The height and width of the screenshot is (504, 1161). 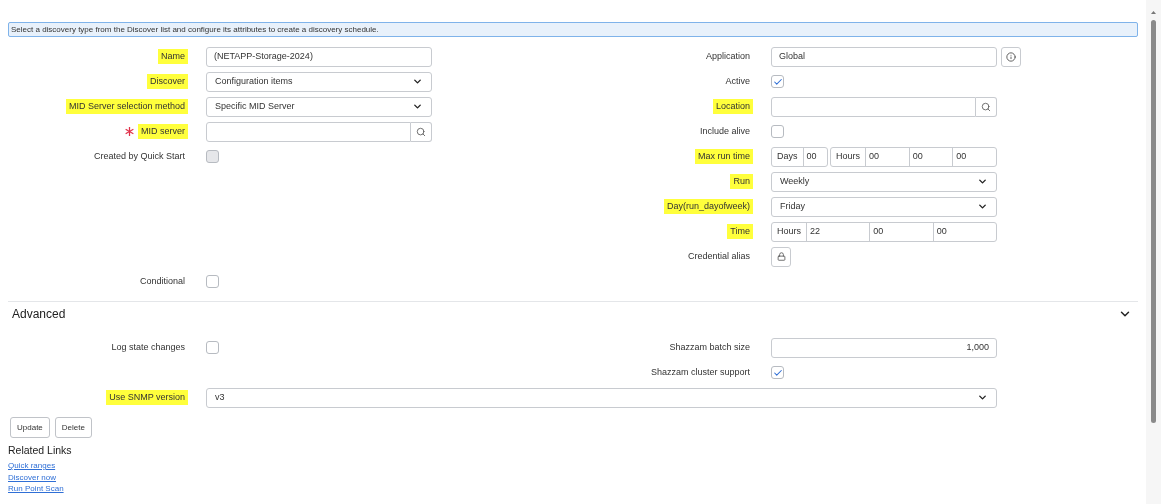 What do you see at coordinates (741, 181) in the screenshot?
I see `field-label: Run` at bounding box center [741, 181].